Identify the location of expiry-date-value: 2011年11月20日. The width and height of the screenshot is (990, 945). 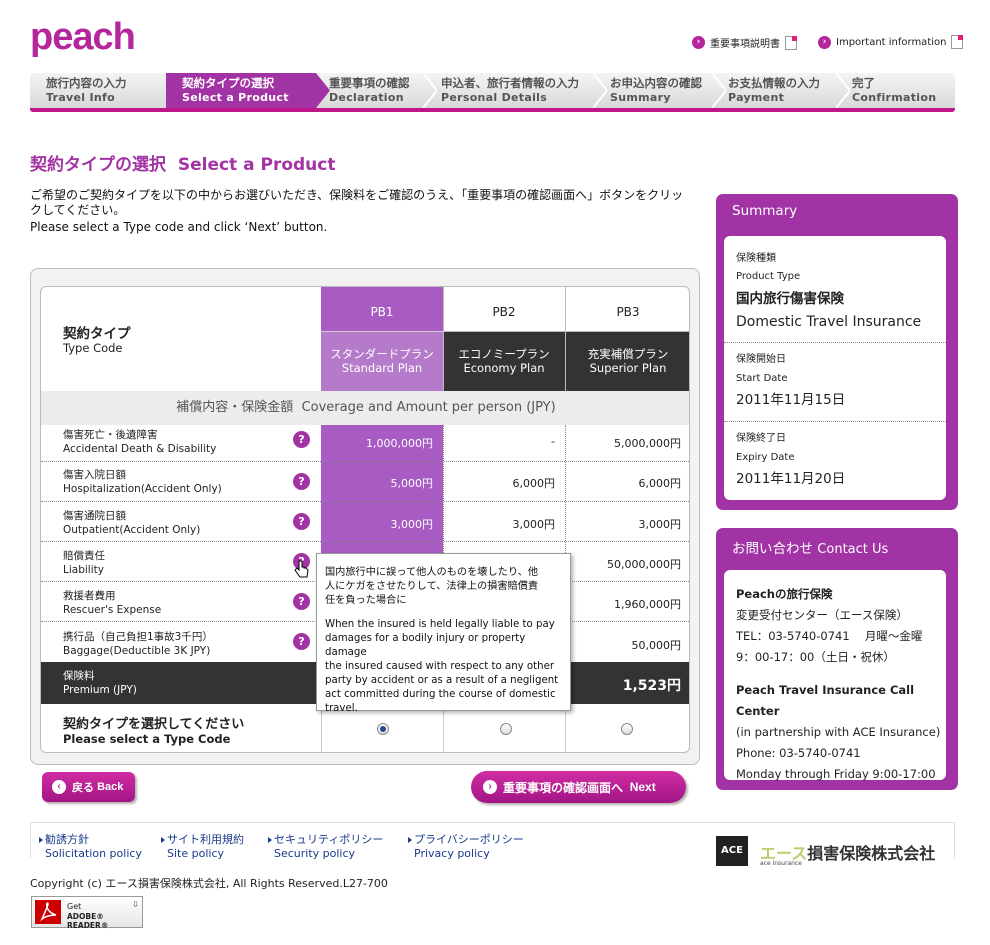
(791, 479).